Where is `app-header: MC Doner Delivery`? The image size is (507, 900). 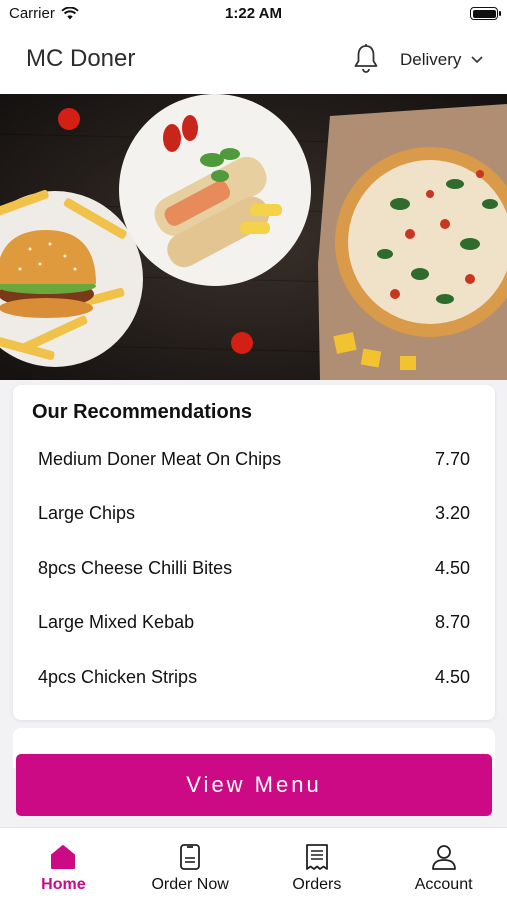 app-header: MC Doner Delivery is located at coordinates (253, 61).